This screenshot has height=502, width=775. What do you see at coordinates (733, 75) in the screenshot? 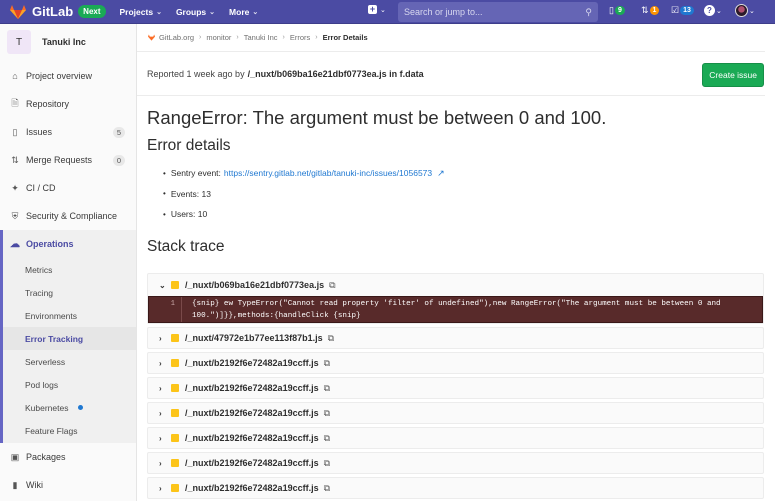
I see `create-issue-button: Create issue` at bounding box center [733, 75].